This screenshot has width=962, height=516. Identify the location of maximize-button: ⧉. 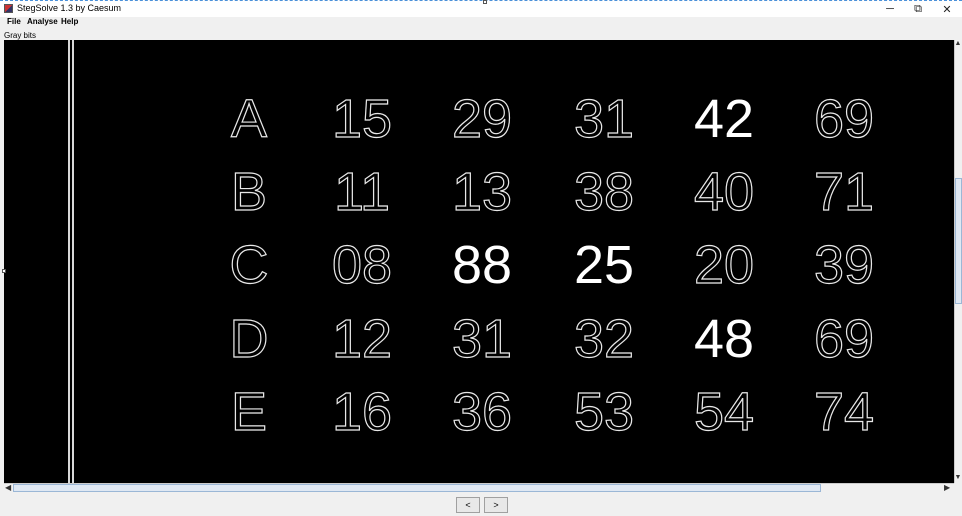
(918, 9).